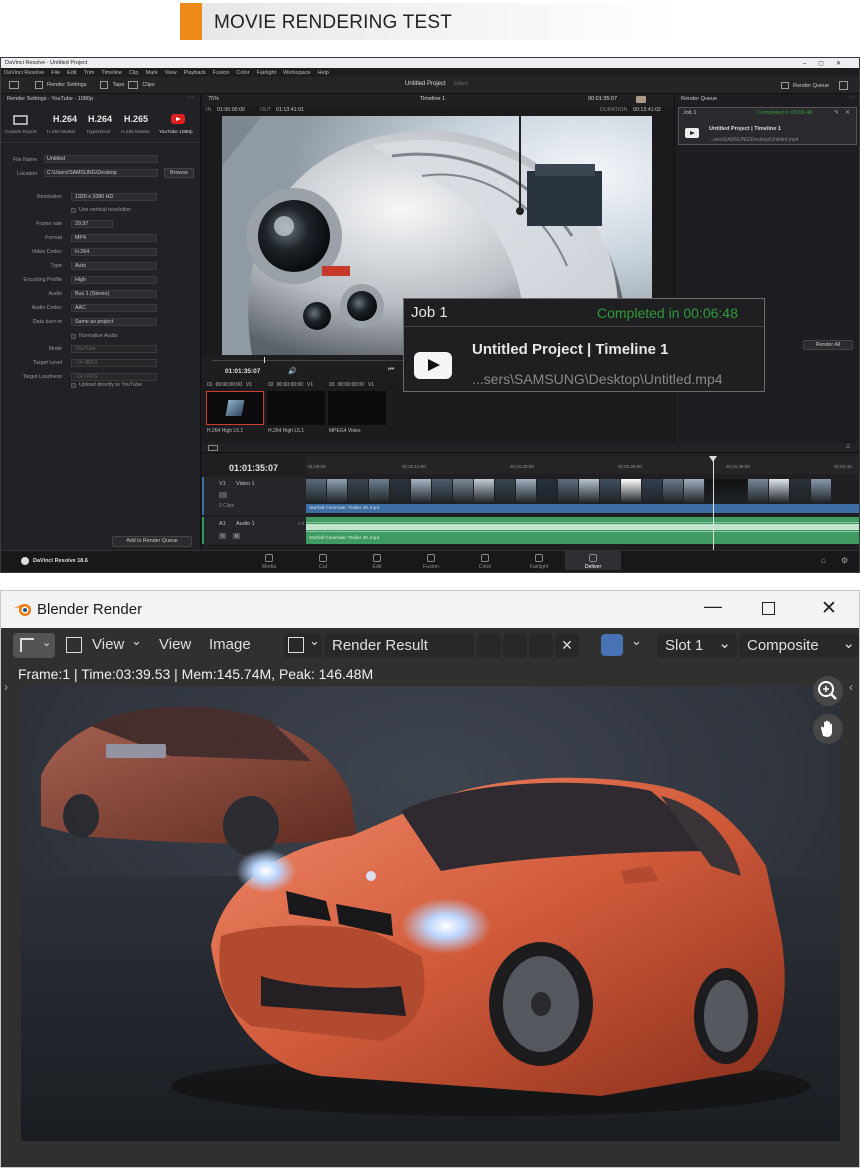 The image size is (860, 1169). What do you see at coordinates (73, 385) in the screenshot?
I see `upload-youtube-checkbox` at bounding box center [73, 385].